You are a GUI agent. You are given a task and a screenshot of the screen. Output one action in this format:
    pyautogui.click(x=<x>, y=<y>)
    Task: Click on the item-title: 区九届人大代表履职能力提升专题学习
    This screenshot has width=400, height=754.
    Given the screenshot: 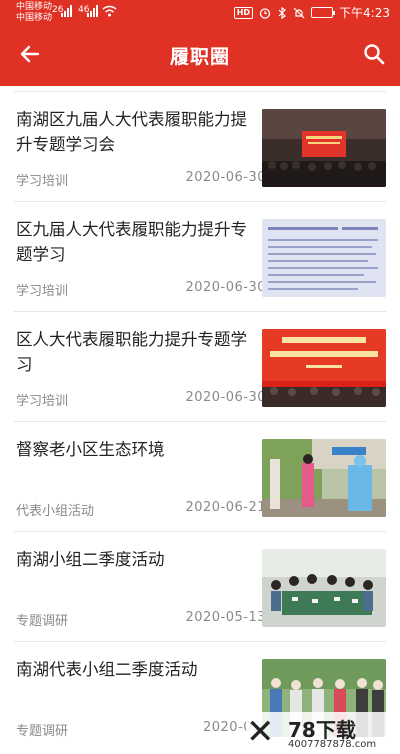 What is the action you would take?
    pyautogui.click(x=132, y=242)
    